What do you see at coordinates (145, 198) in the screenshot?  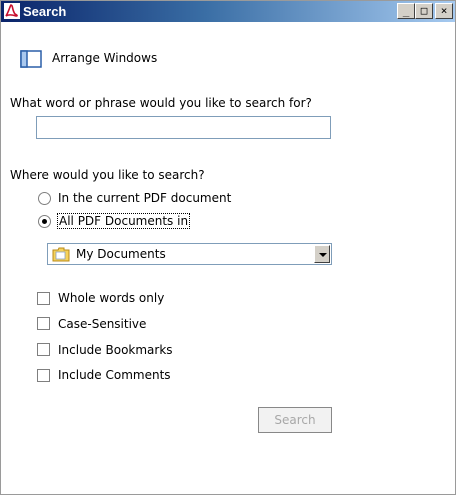 I see `radio-label: In the current PDF document` at bounding box center [145, 198].